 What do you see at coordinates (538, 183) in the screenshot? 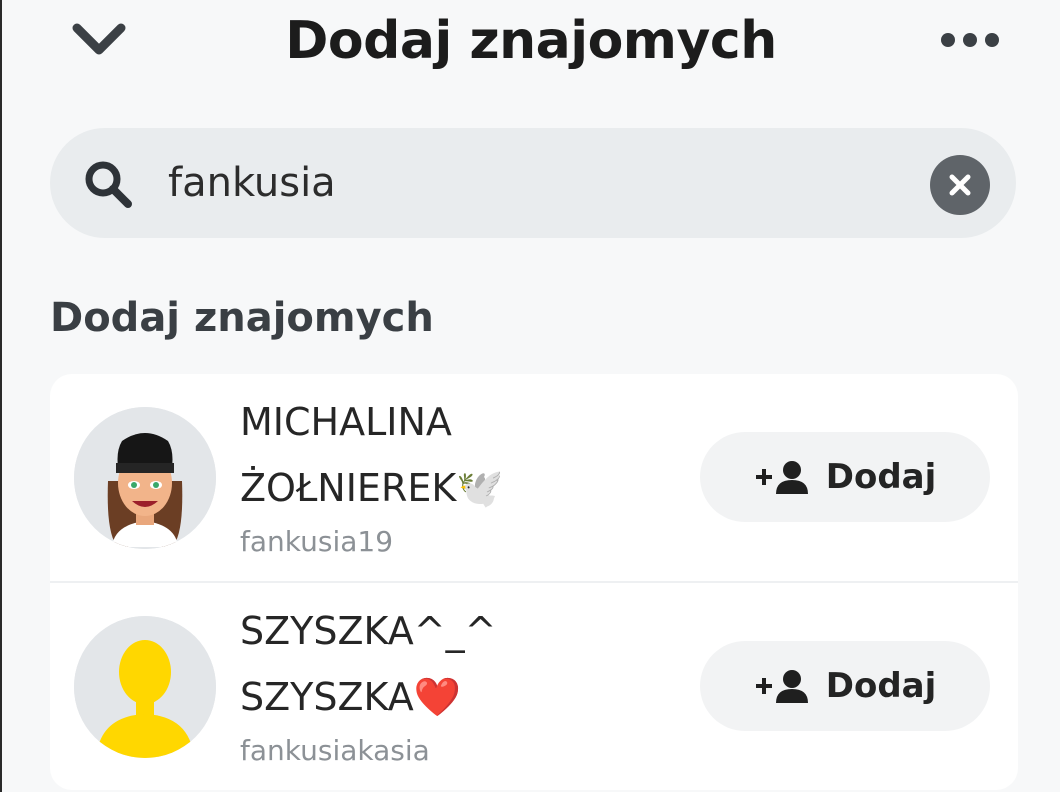
I see `search-input` at bounding box center [538, 183].